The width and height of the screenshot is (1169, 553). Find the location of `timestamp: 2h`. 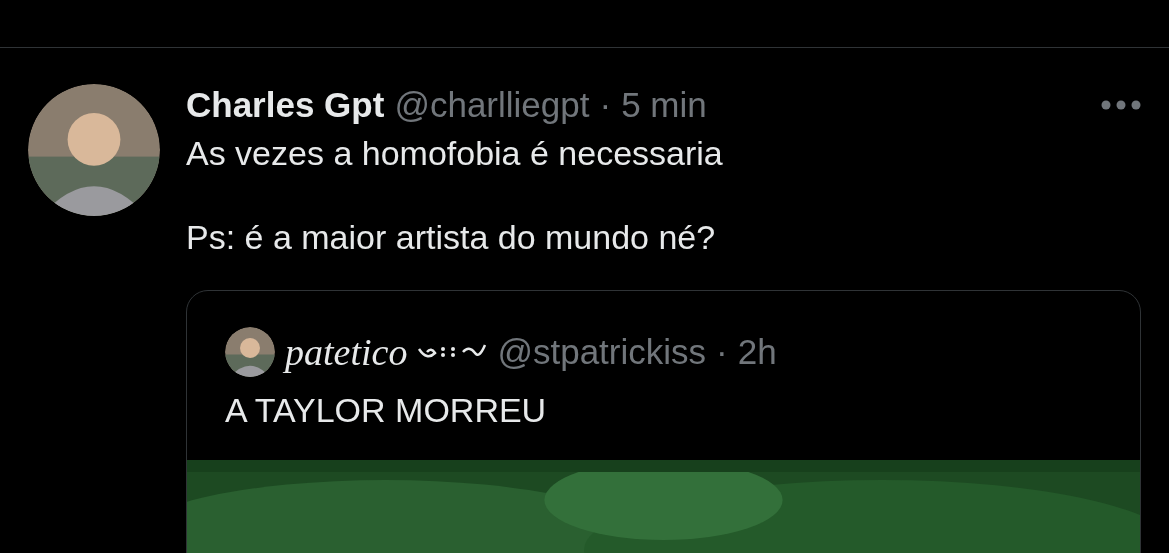

timestamp: 2h is located at coordinates (757, 352).